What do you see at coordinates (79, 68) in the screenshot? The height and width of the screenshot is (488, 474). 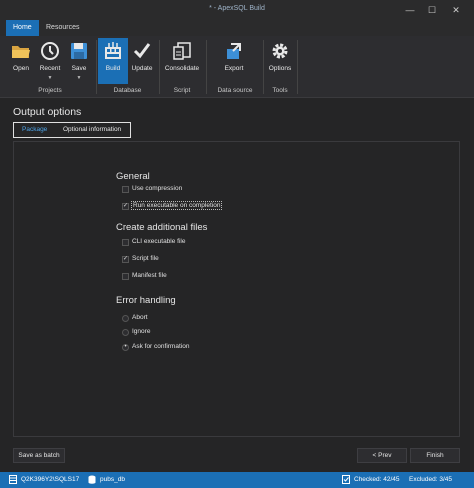 I see `save-label: Save` at bounding box center [79, 68].